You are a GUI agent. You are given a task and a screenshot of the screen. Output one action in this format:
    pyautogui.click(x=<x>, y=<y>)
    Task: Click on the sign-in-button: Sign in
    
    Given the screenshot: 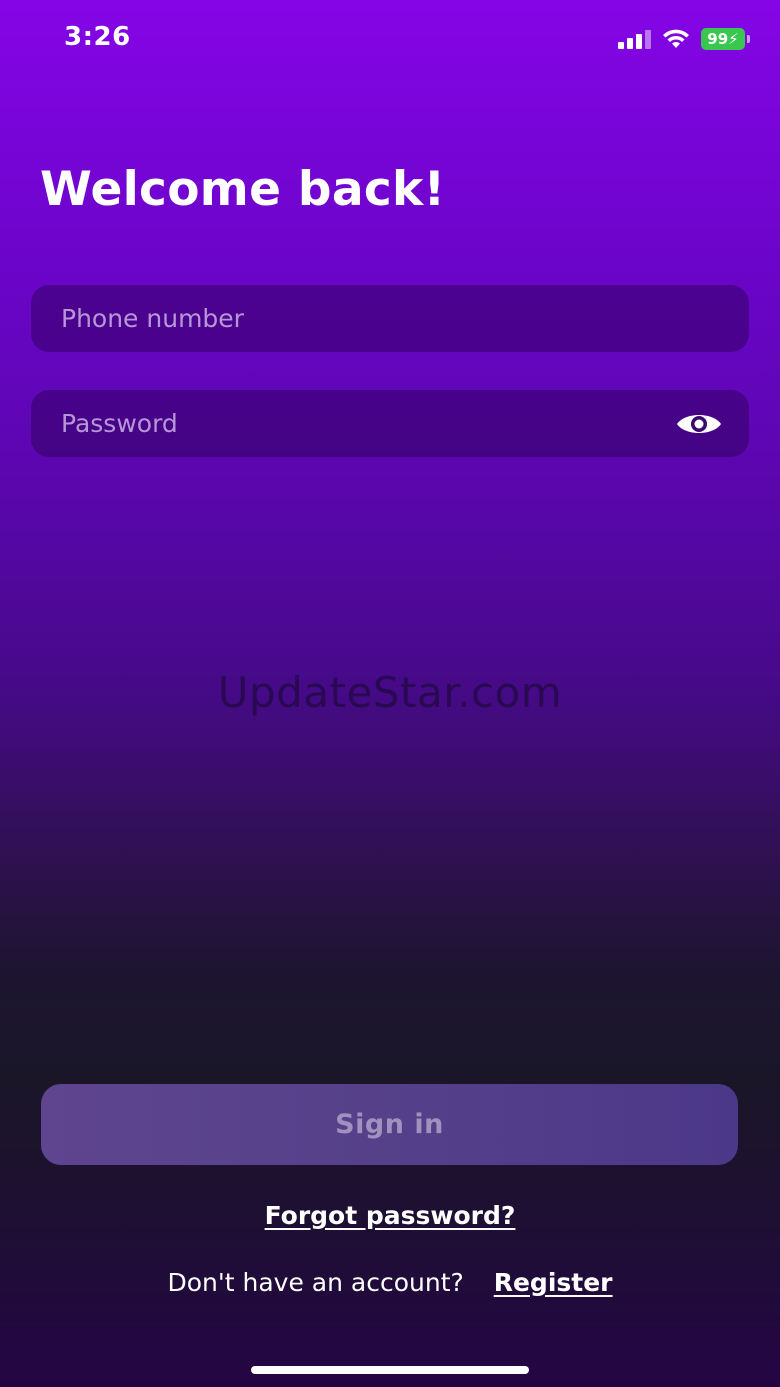 What is the action you would take?
    pyautogui.click(x=389, y=1124)
    